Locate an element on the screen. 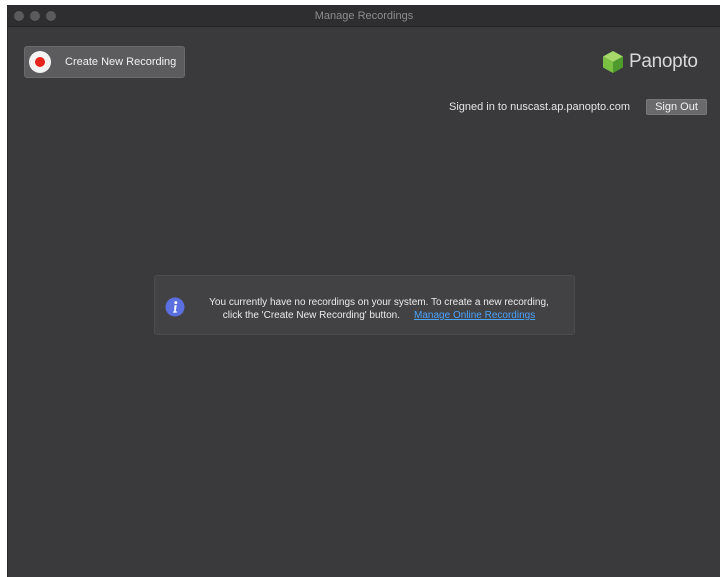  panopto-logo-text: Panopto is located at coordinates (663, 61).